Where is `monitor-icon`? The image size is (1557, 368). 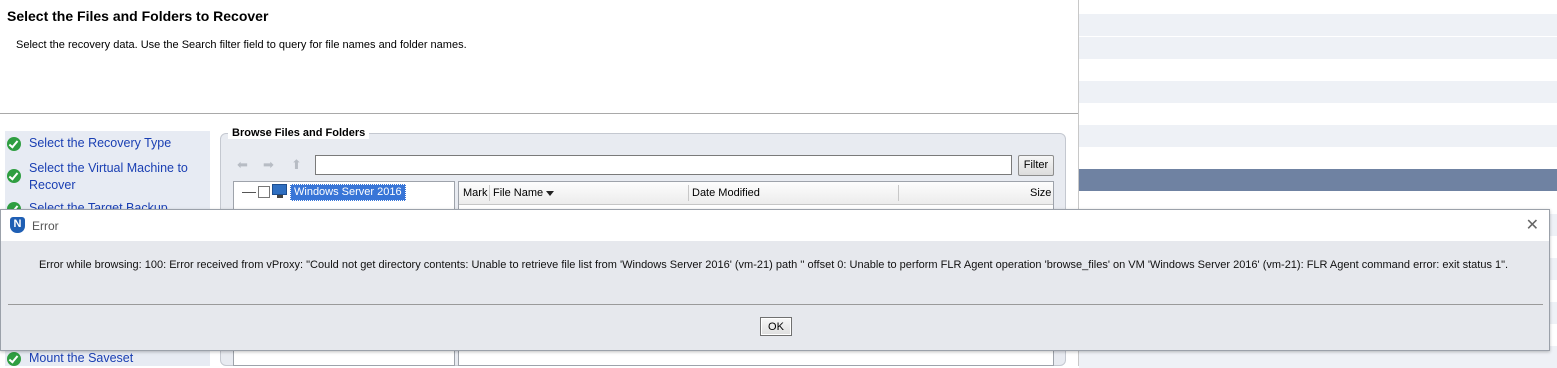 monitor-icon is located at coordinates (279, 189).